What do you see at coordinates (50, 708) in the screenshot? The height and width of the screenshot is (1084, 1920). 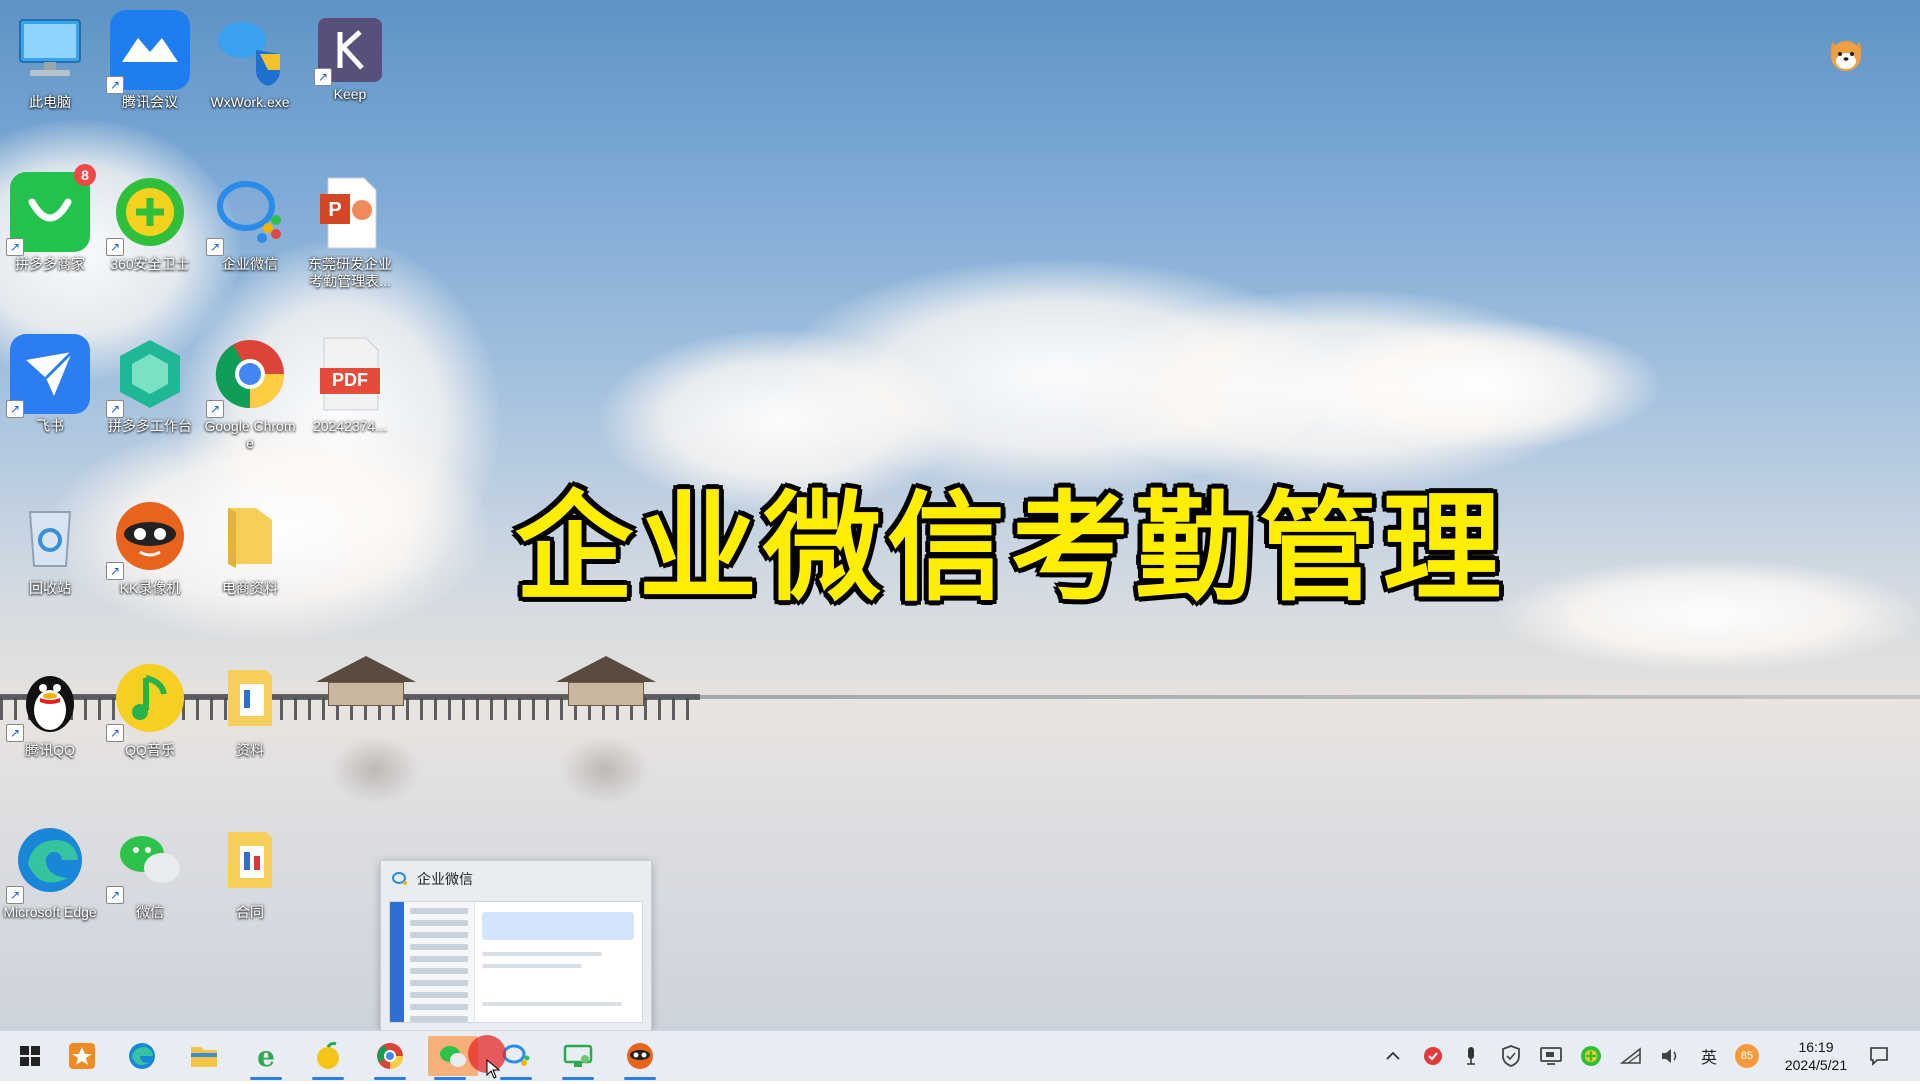 I see `desktop-icon-qq: ↗ 腾讯QQ` at bounding box center [50, 708].